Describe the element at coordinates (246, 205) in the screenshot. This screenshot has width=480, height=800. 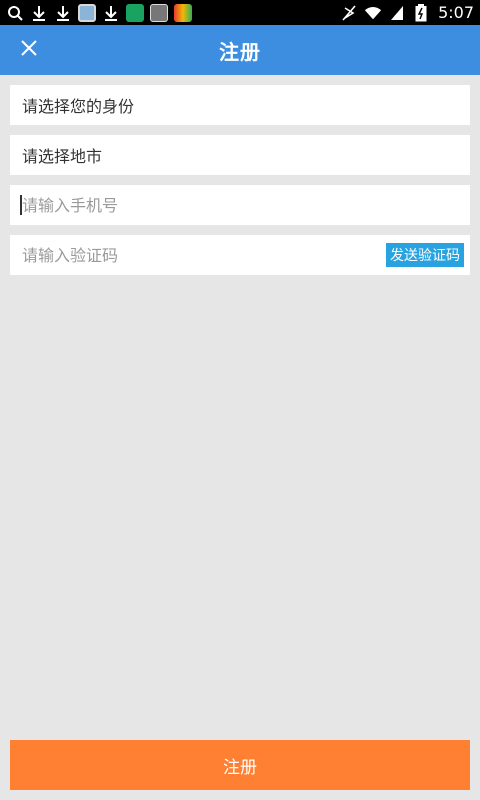
I see `phone-input` at that location.